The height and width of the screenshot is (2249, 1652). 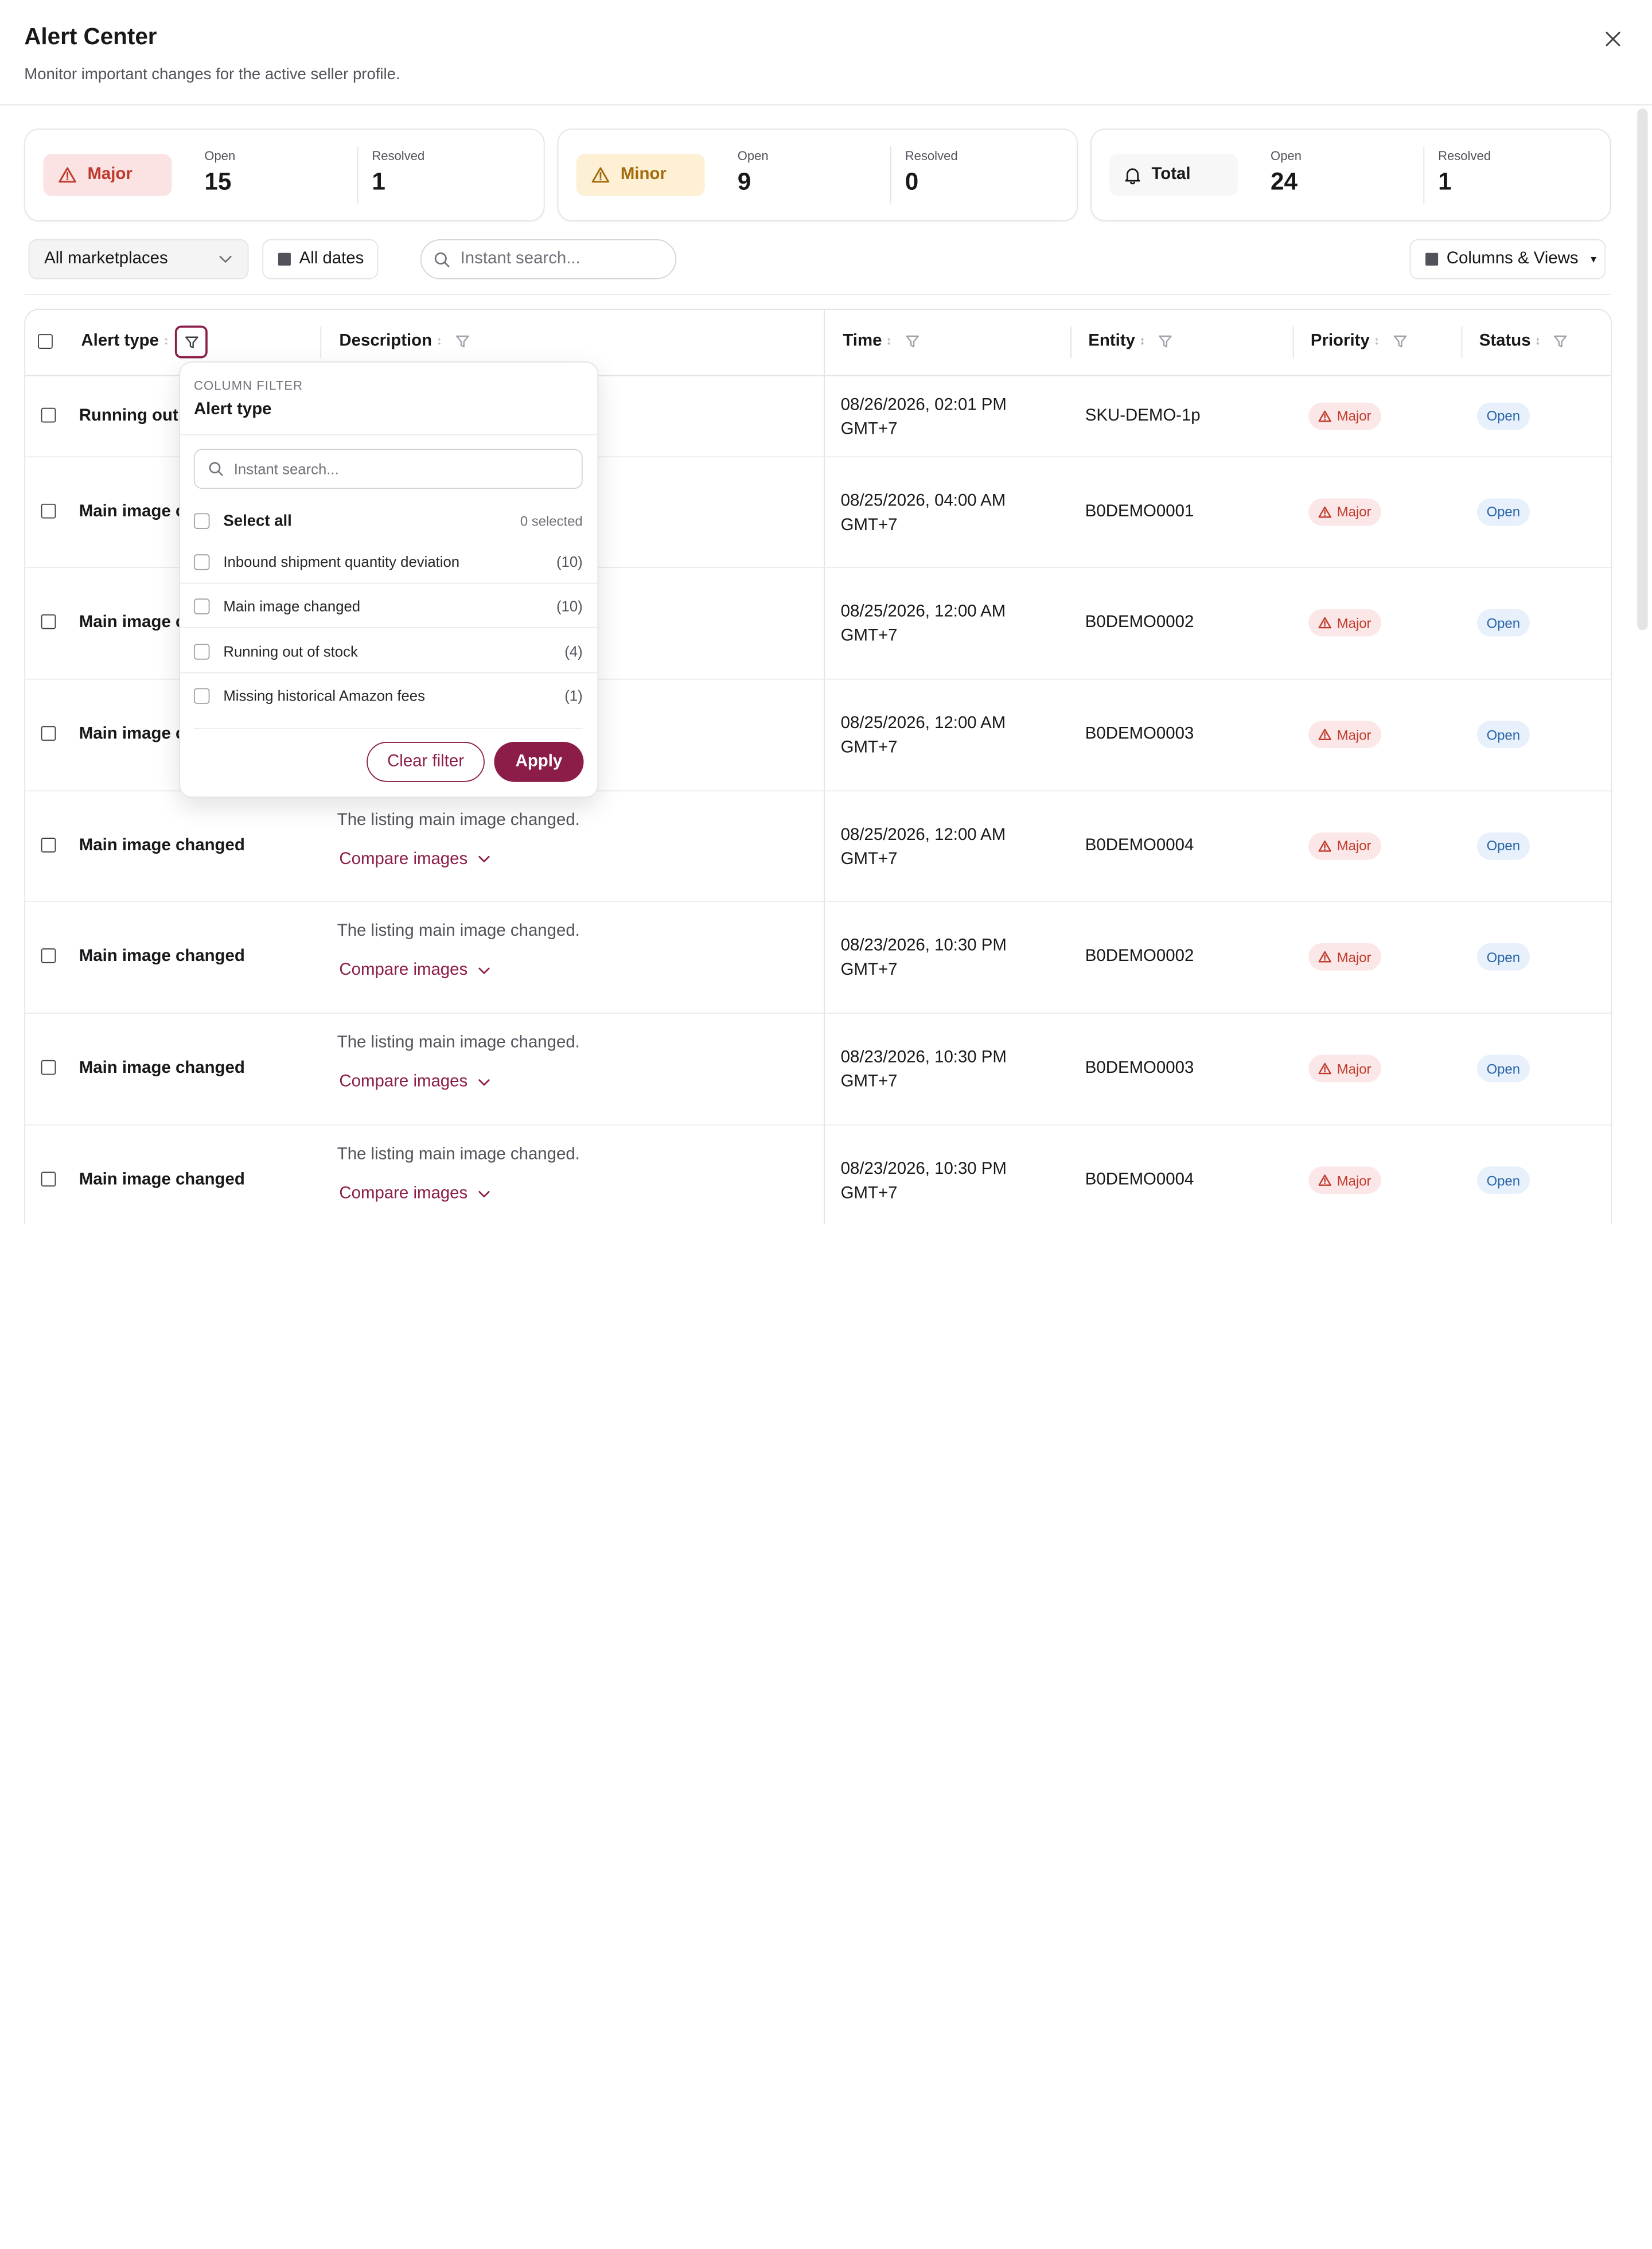 What do you see at coordinates (388, 606) in the screenshot?
I see `filter-option: Main image changed (10)` at bounding box center [388, 606].